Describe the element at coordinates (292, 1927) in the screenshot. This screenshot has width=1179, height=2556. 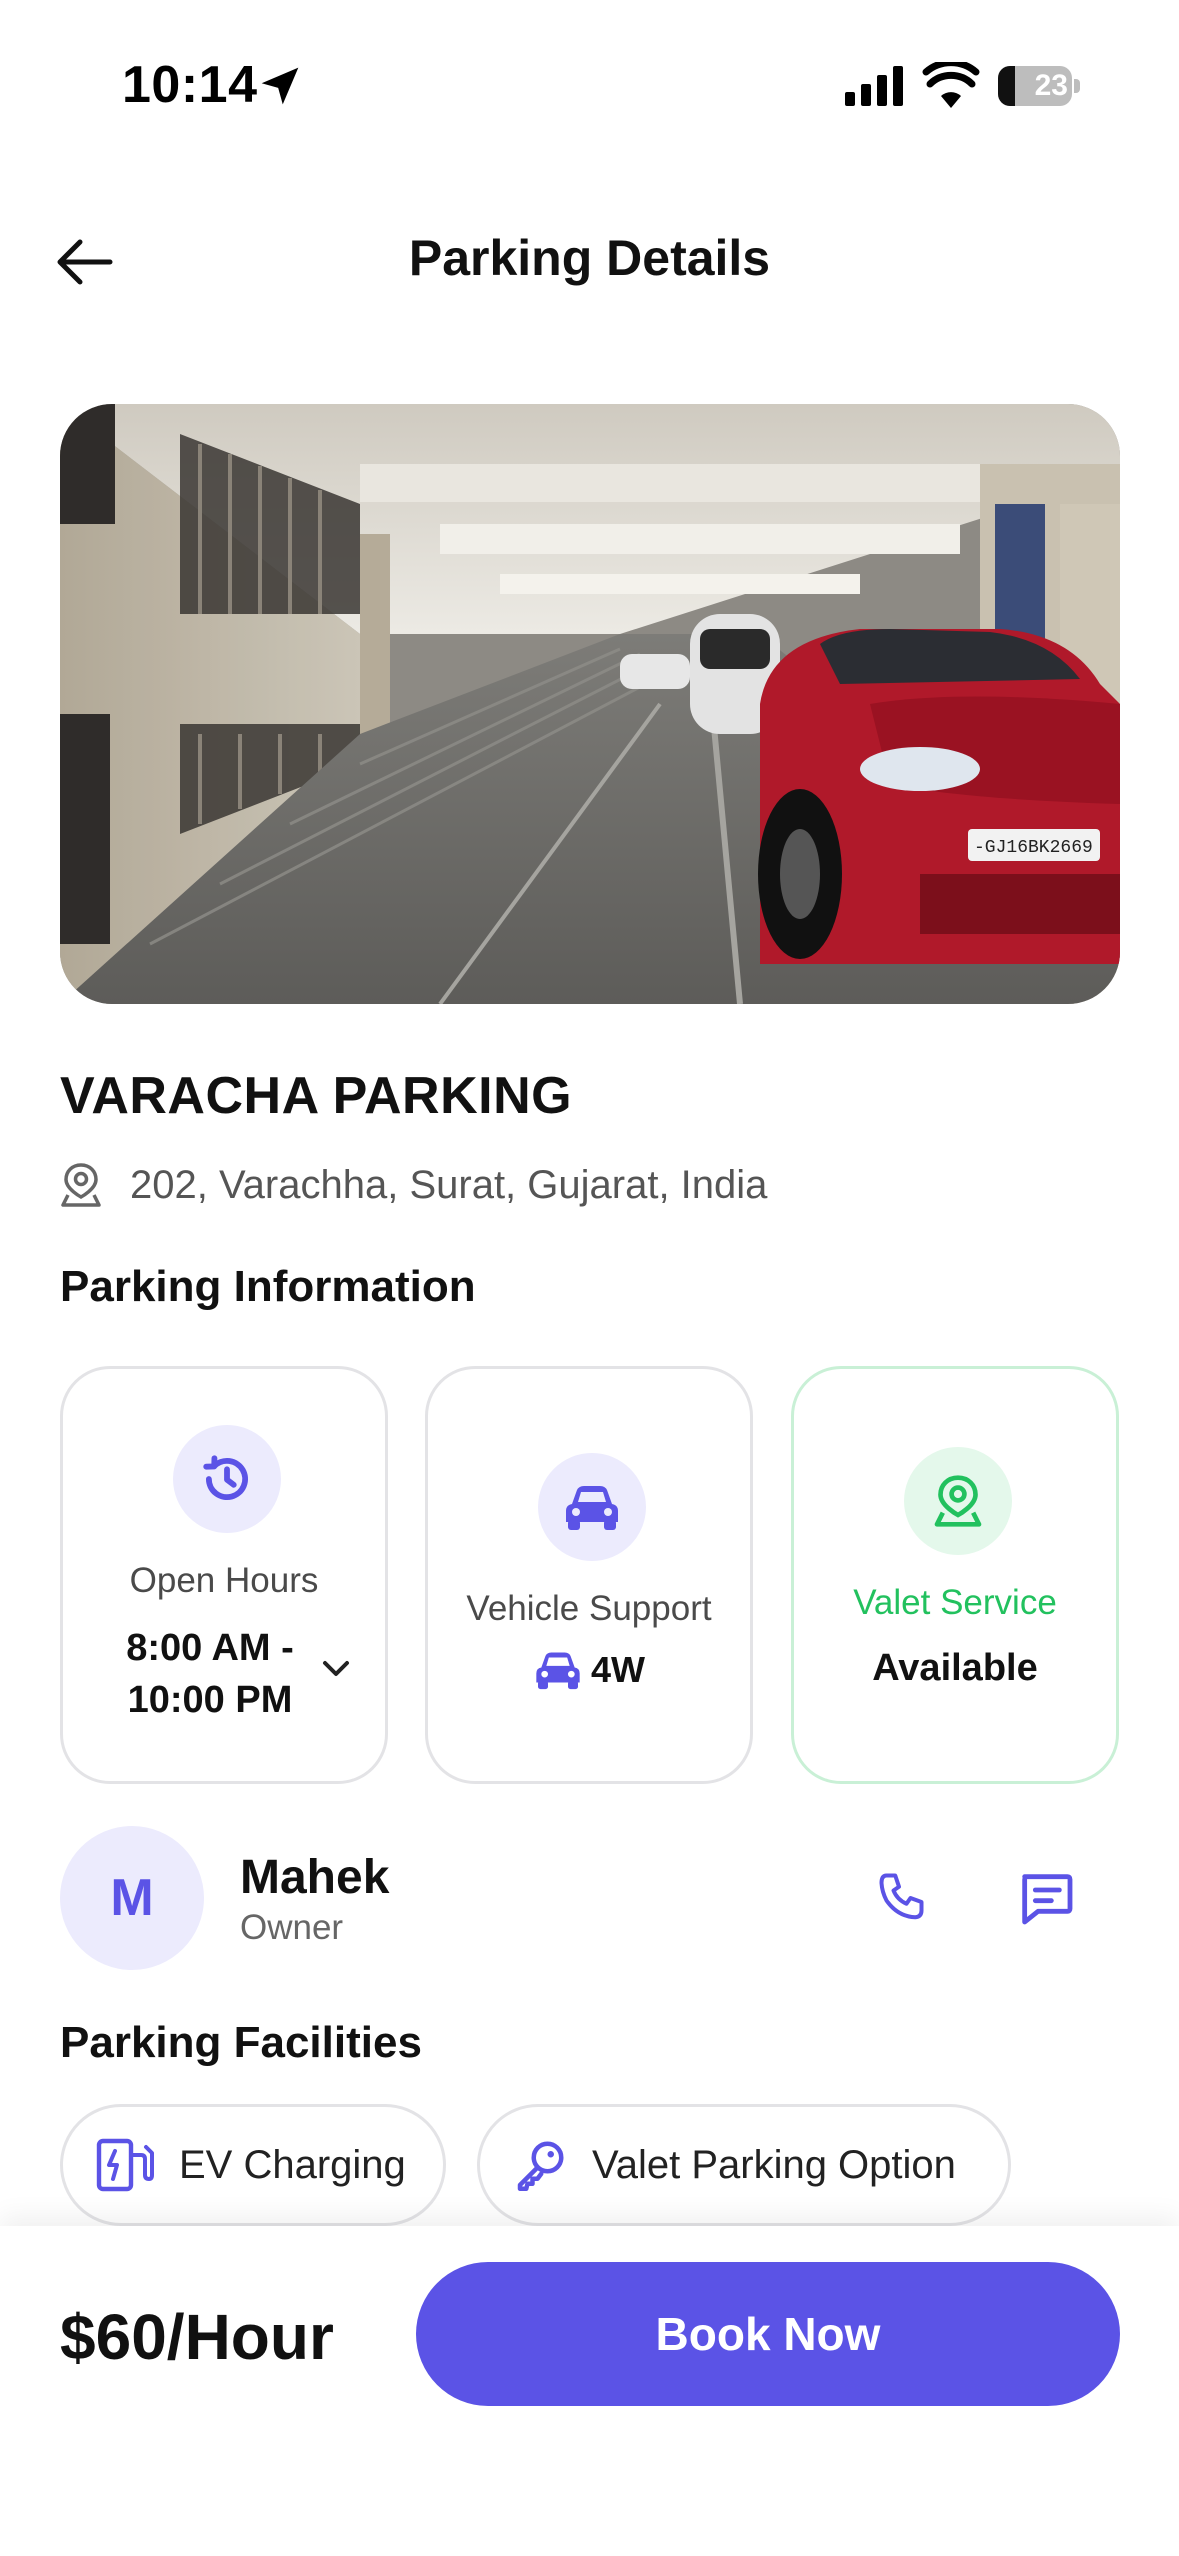
I see `owner-role: Owner` at that location.